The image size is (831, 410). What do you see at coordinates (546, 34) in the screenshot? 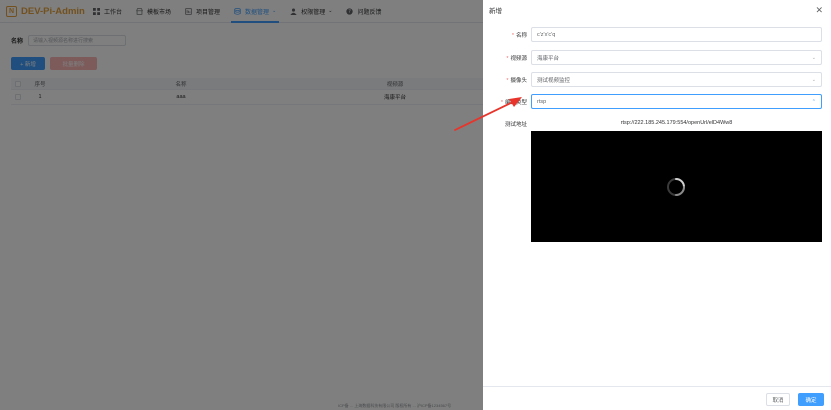
I see `name-input-value: c'z'x'c'q` at bounding box center [546, 34].